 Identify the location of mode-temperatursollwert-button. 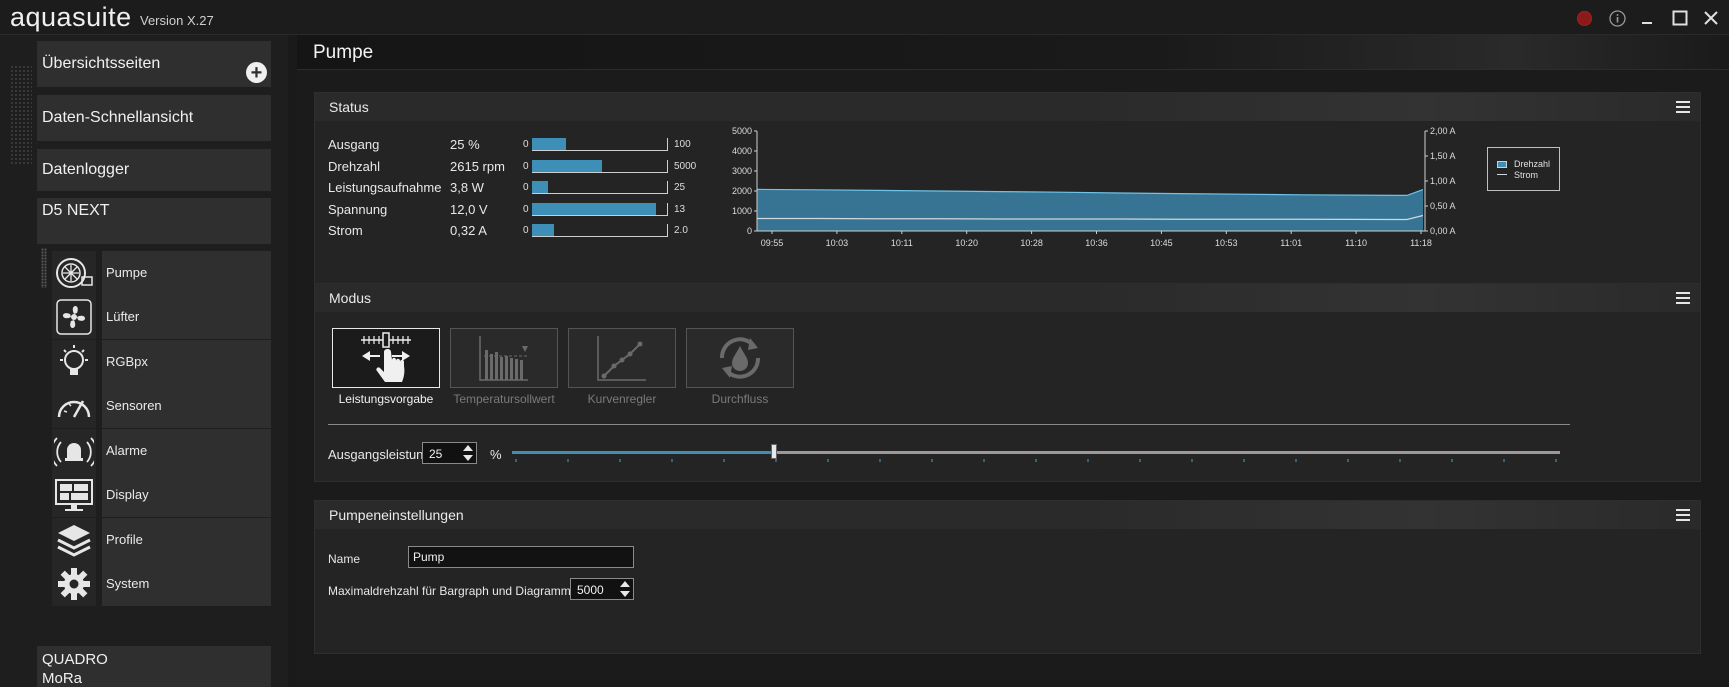
(504, 358).